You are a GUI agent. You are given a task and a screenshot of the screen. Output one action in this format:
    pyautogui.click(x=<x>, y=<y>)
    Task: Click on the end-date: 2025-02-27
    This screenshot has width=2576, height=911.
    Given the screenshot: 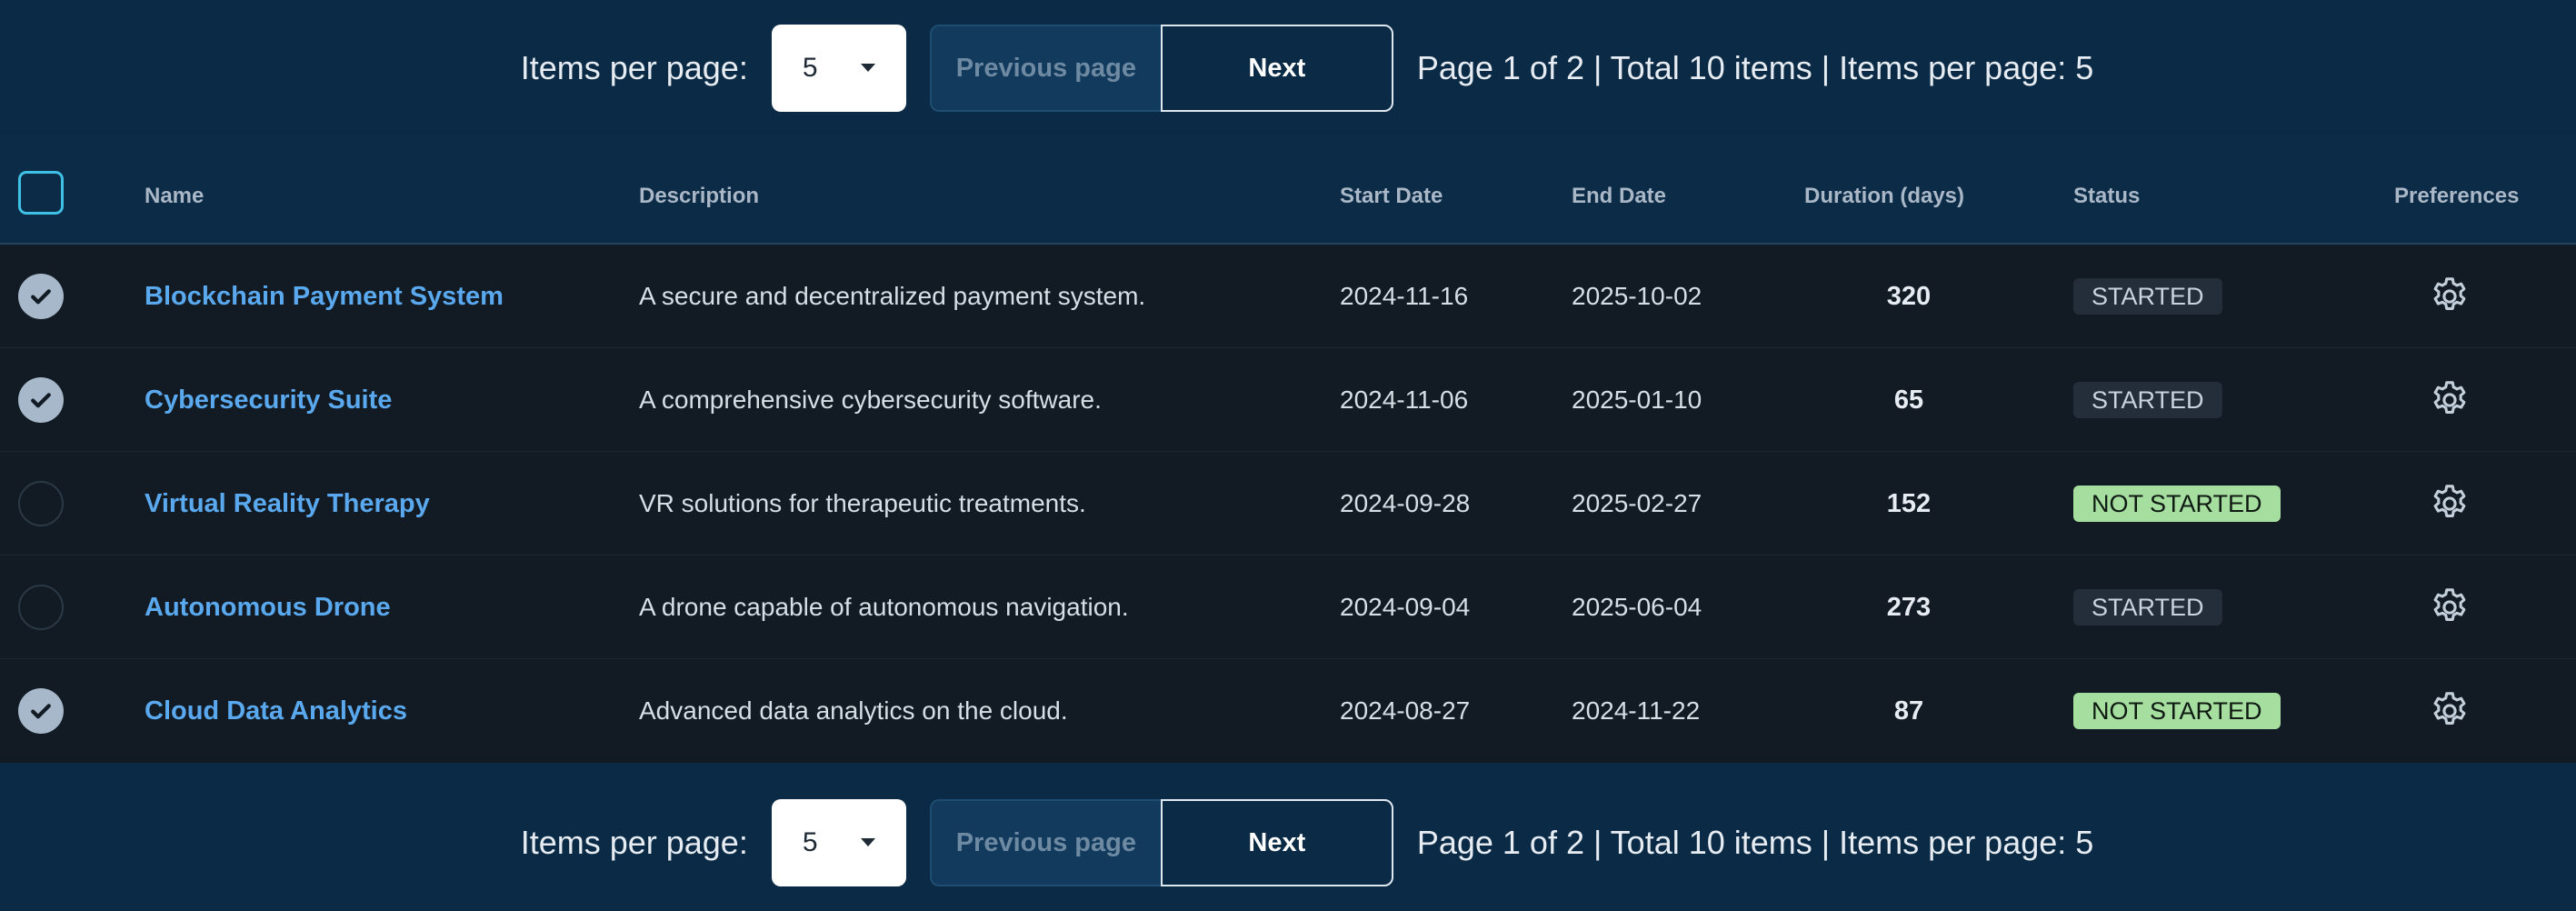 What is the action you would take?
    pyautogui.click(x=1637, y=503)
    